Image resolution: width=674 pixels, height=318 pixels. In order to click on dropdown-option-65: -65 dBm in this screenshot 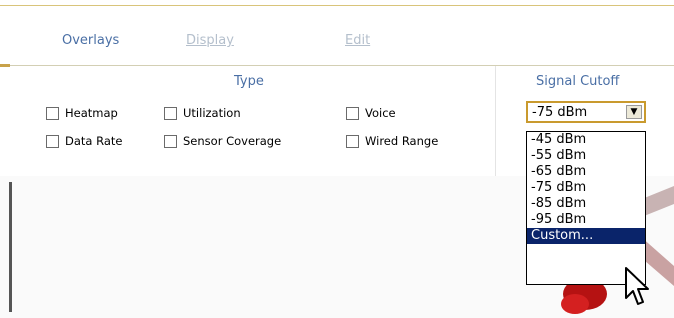, I will do `click(586, 172)`.